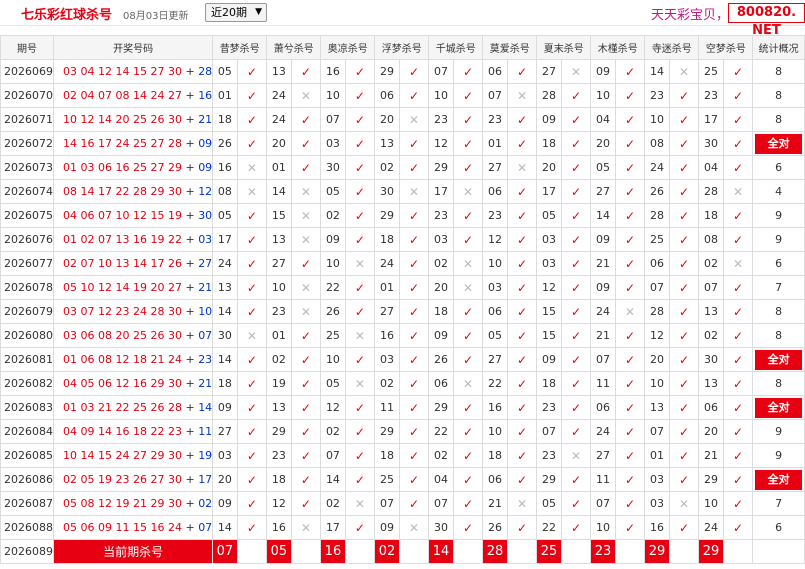 This screenshot has height=569, width=805. I want to click on kill-number: 08, so click(657, 143).